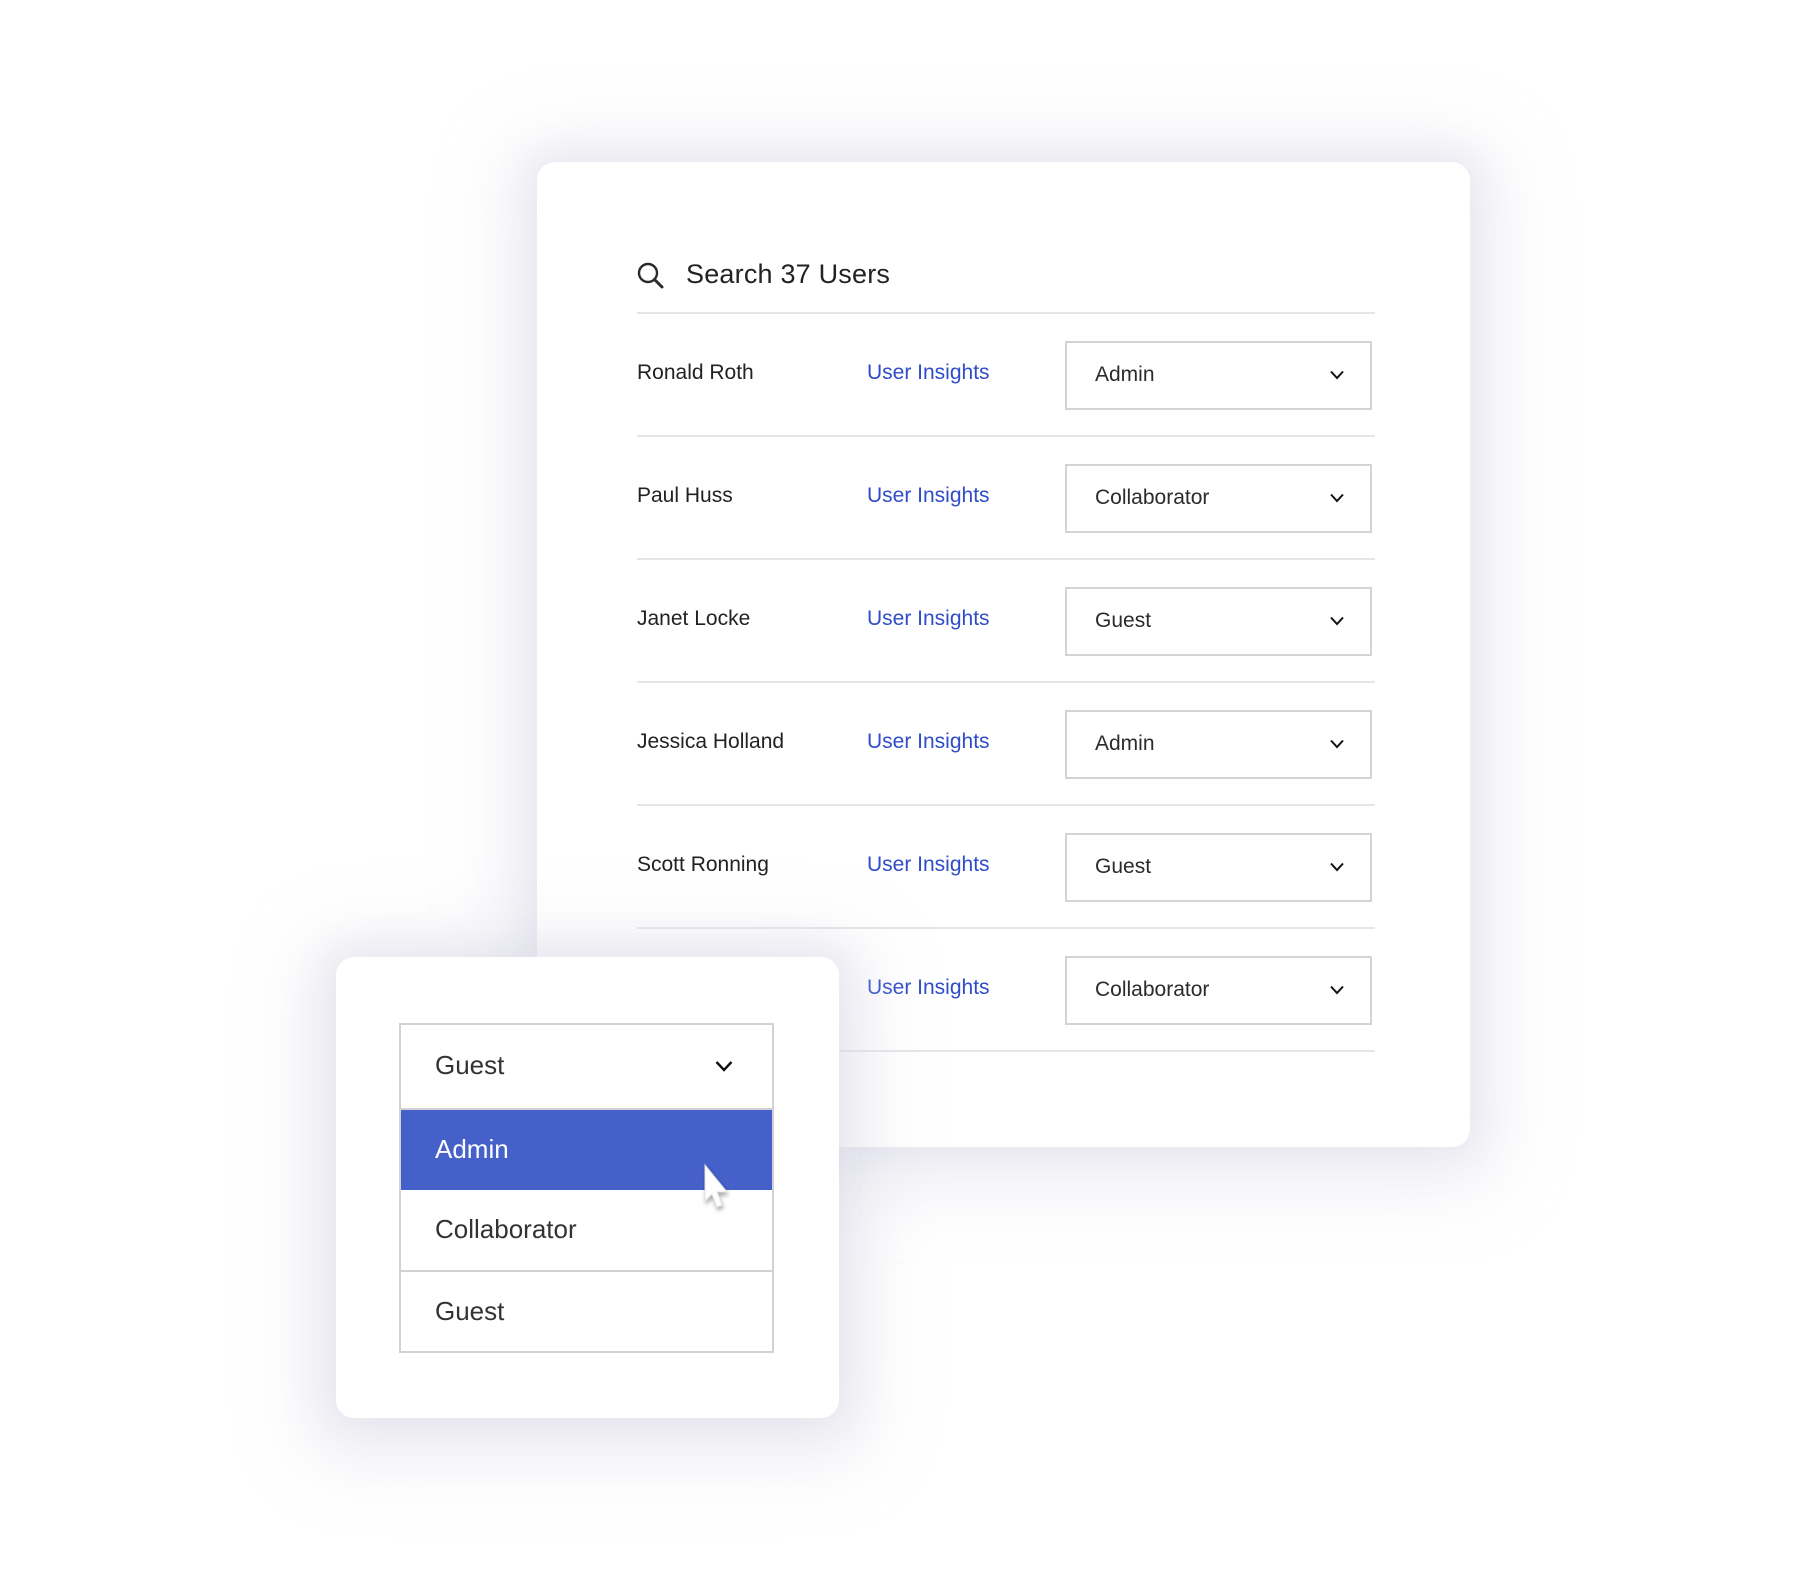  I want to click on search-icon, so click(650, 275).